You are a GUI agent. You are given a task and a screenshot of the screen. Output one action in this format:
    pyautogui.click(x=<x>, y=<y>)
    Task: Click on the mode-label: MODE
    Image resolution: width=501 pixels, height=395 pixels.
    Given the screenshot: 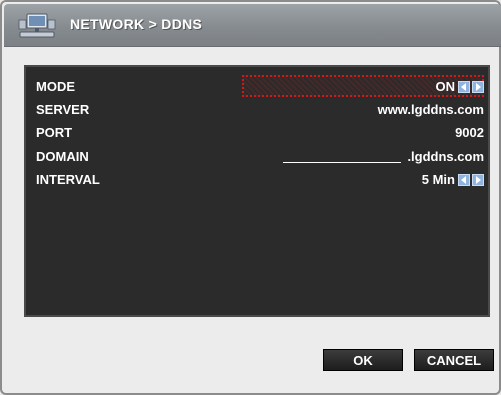 What is the action you would take?
    pyautogui.click(x=55, y=86)
    